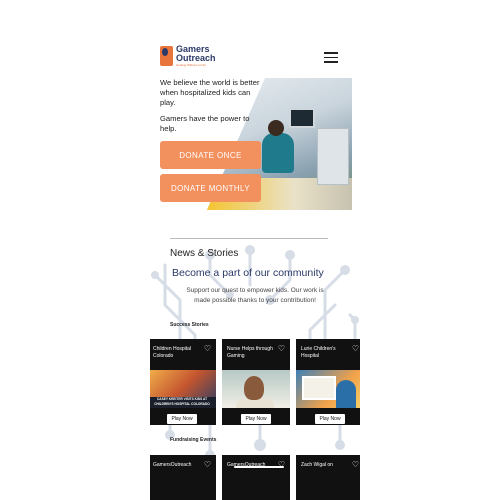 The image size is (500, 500). I want to click on card-title: Nurse Helps through Gaming, so click(250, 352).